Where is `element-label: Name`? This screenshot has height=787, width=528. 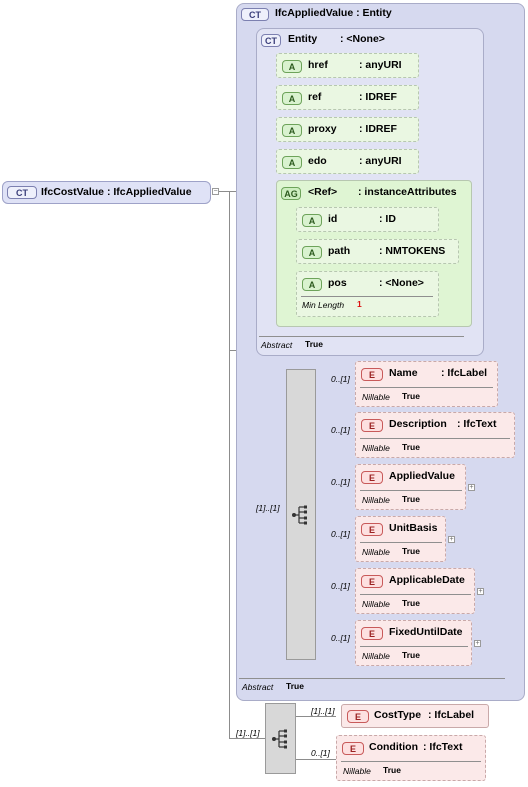 element-label: Name is located at coordinates (403, 373).